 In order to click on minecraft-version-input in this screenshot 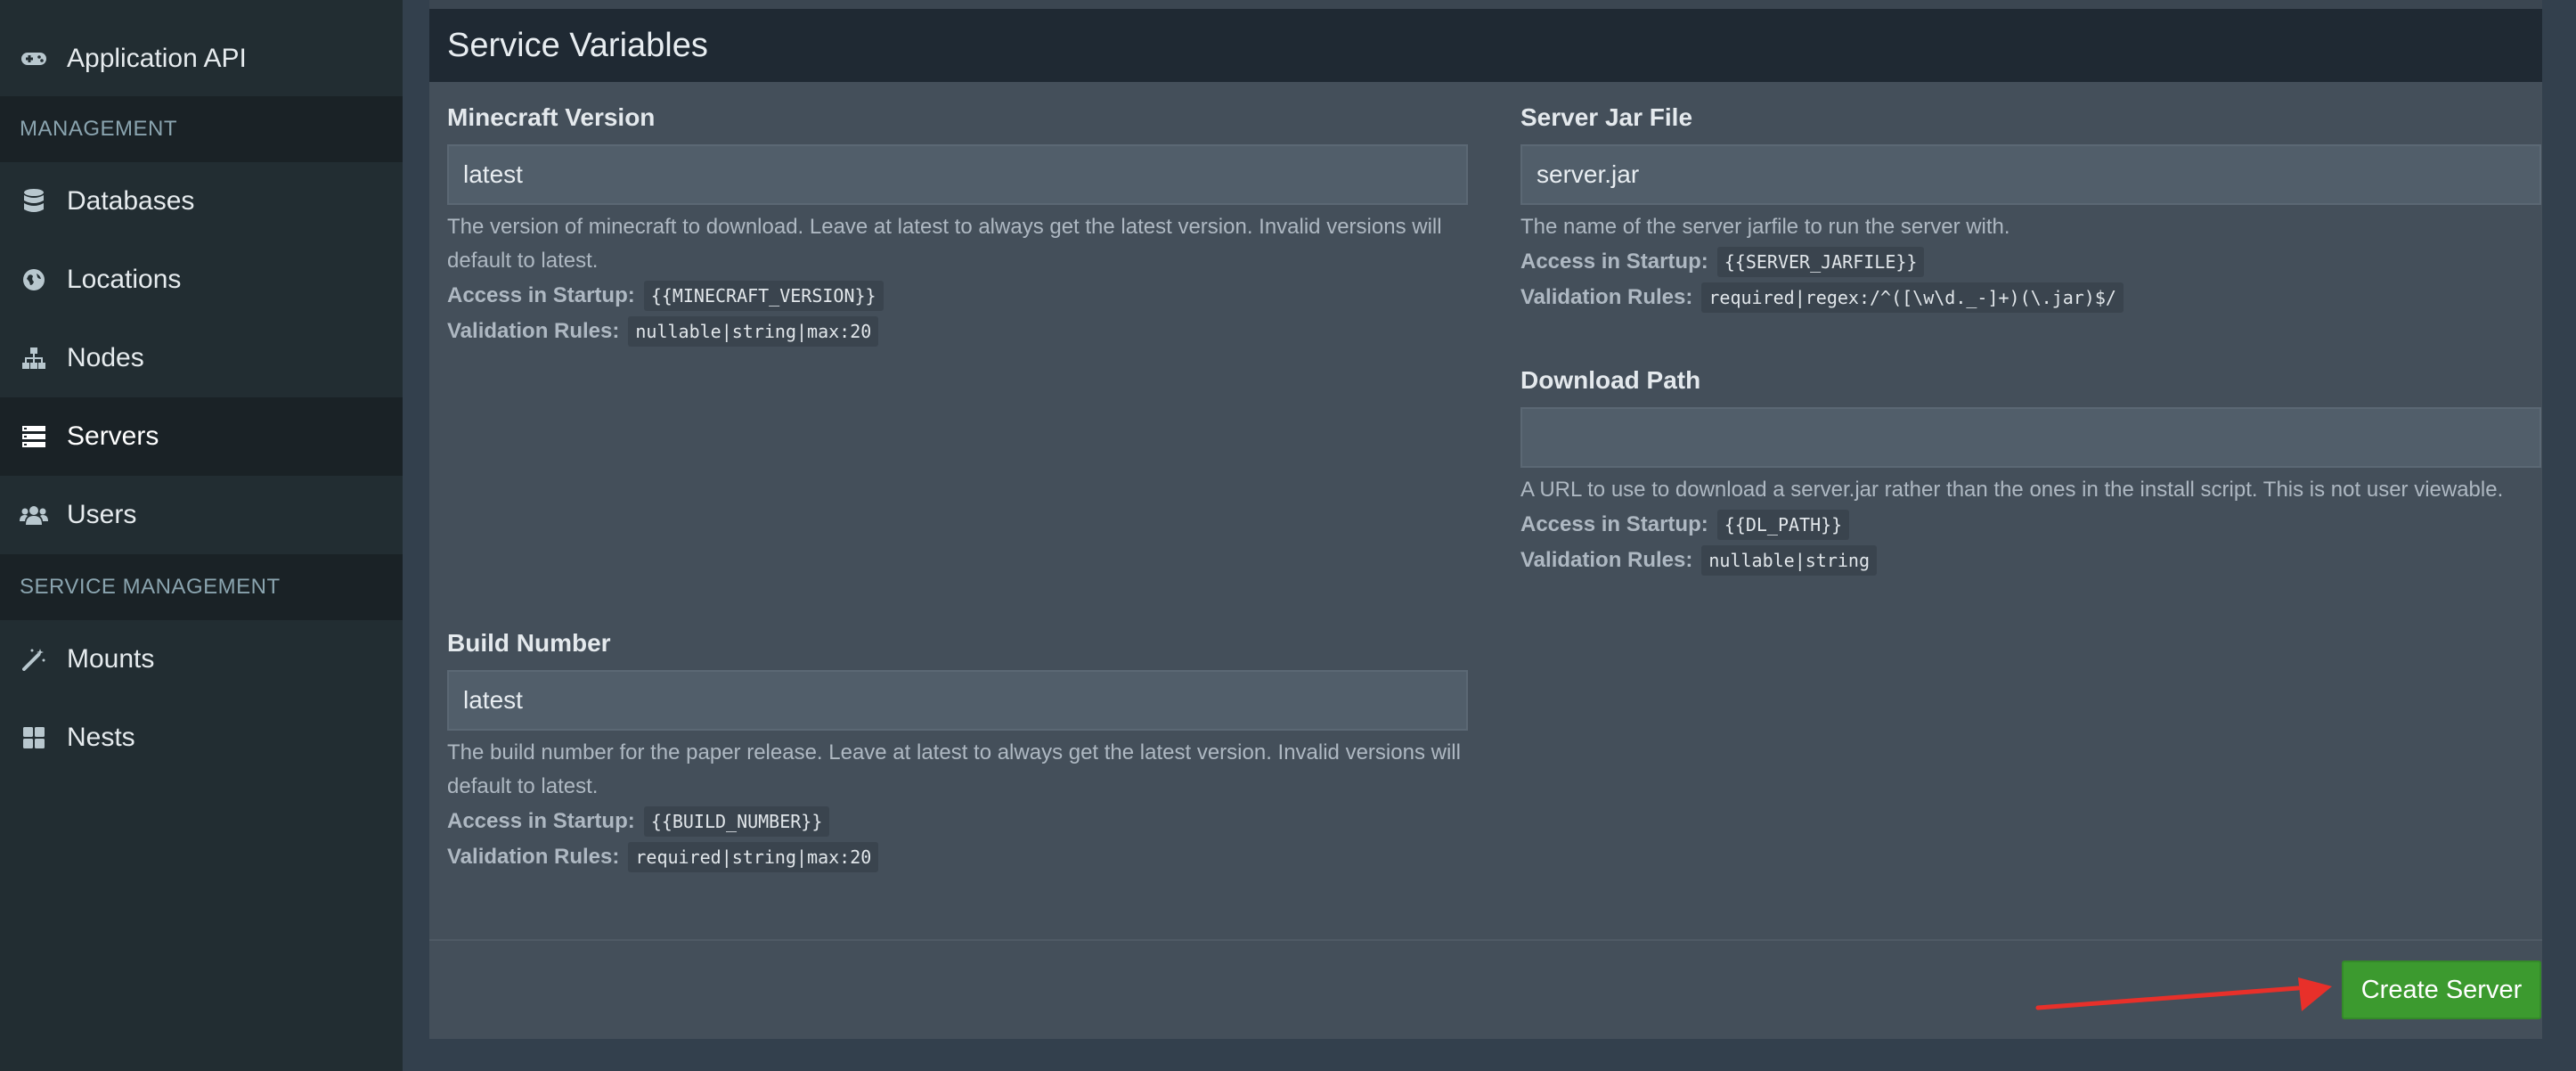, I will do `click(957, 174)`.